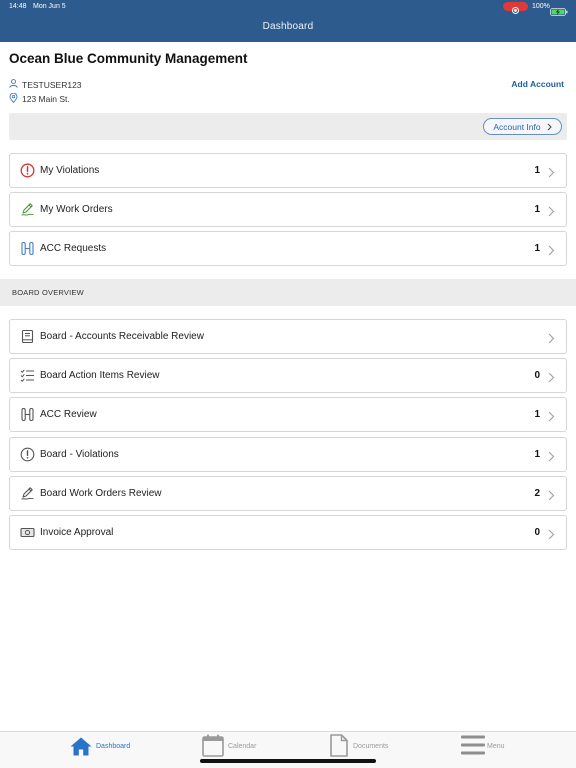 Image resolution: width=576 pixels, height=768 pixels. Describe the element at coordinates (288, 375) in the screenshot. I see `board-action-items-row: Board Action Items Review 0` at that location.